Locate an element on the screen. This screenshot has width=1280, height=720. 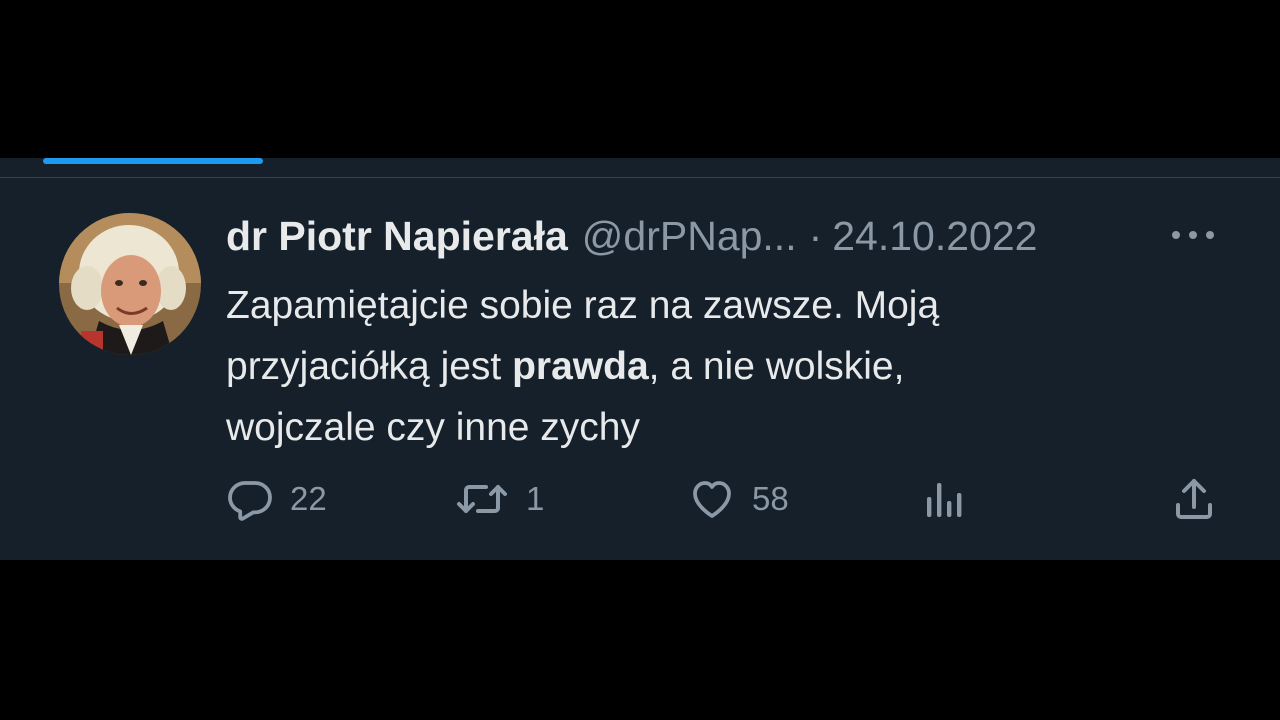
avatar is located at coordinates (130, 284).